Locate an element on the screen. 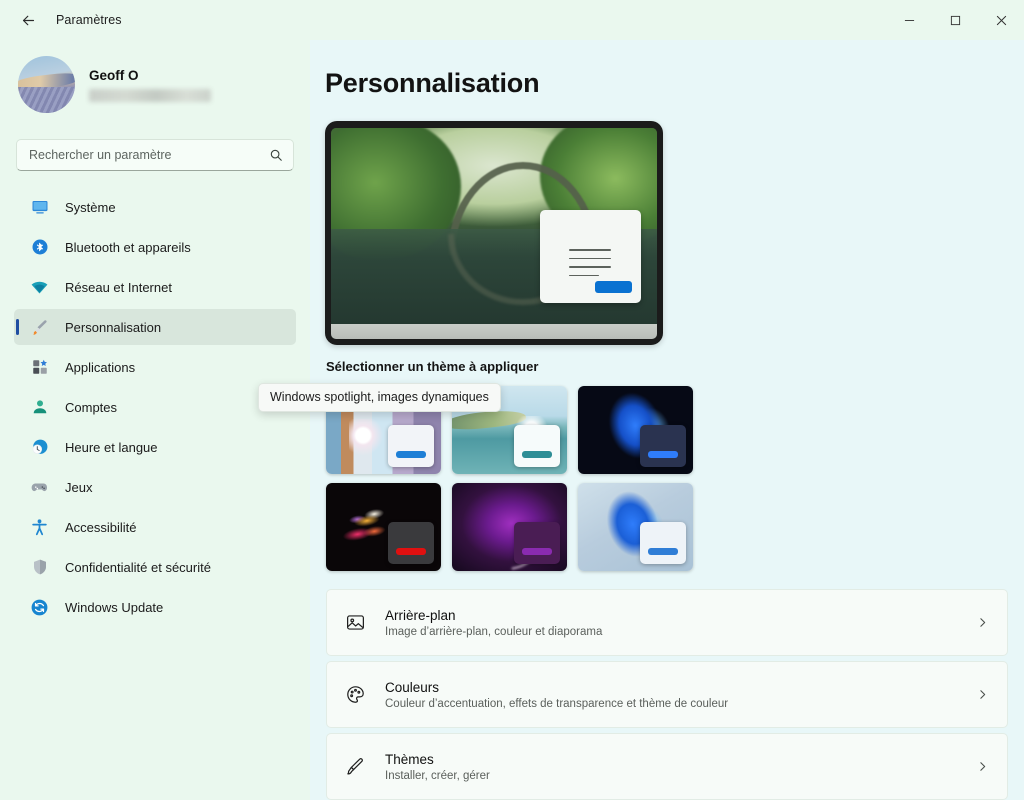 This screenshot has height=800, width=1024. sidebar-item-heure-et-langue: Heure et langue is located at coordinates (155, 447).